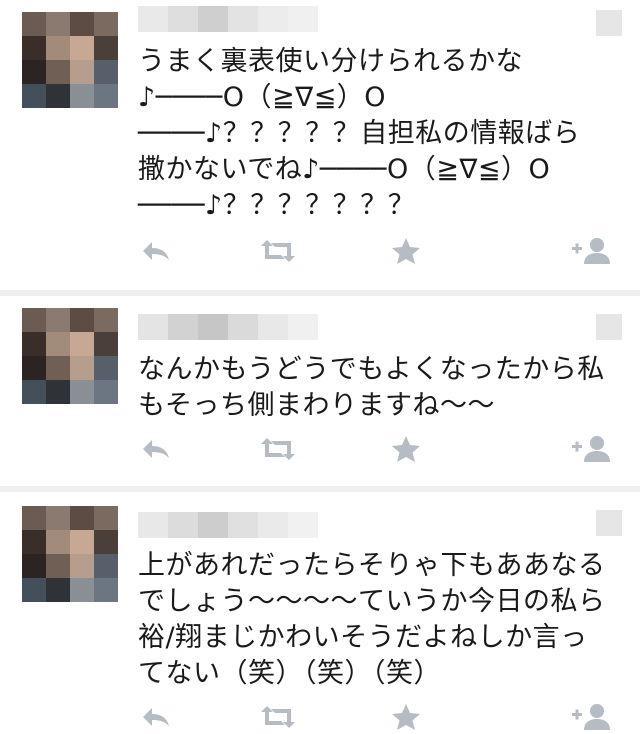 The height and width of the screenshot is (734, 640). I want to click on tweet-text-line: 裕/翔まじかわいそうだよねしか言っ, so click(363, 637).